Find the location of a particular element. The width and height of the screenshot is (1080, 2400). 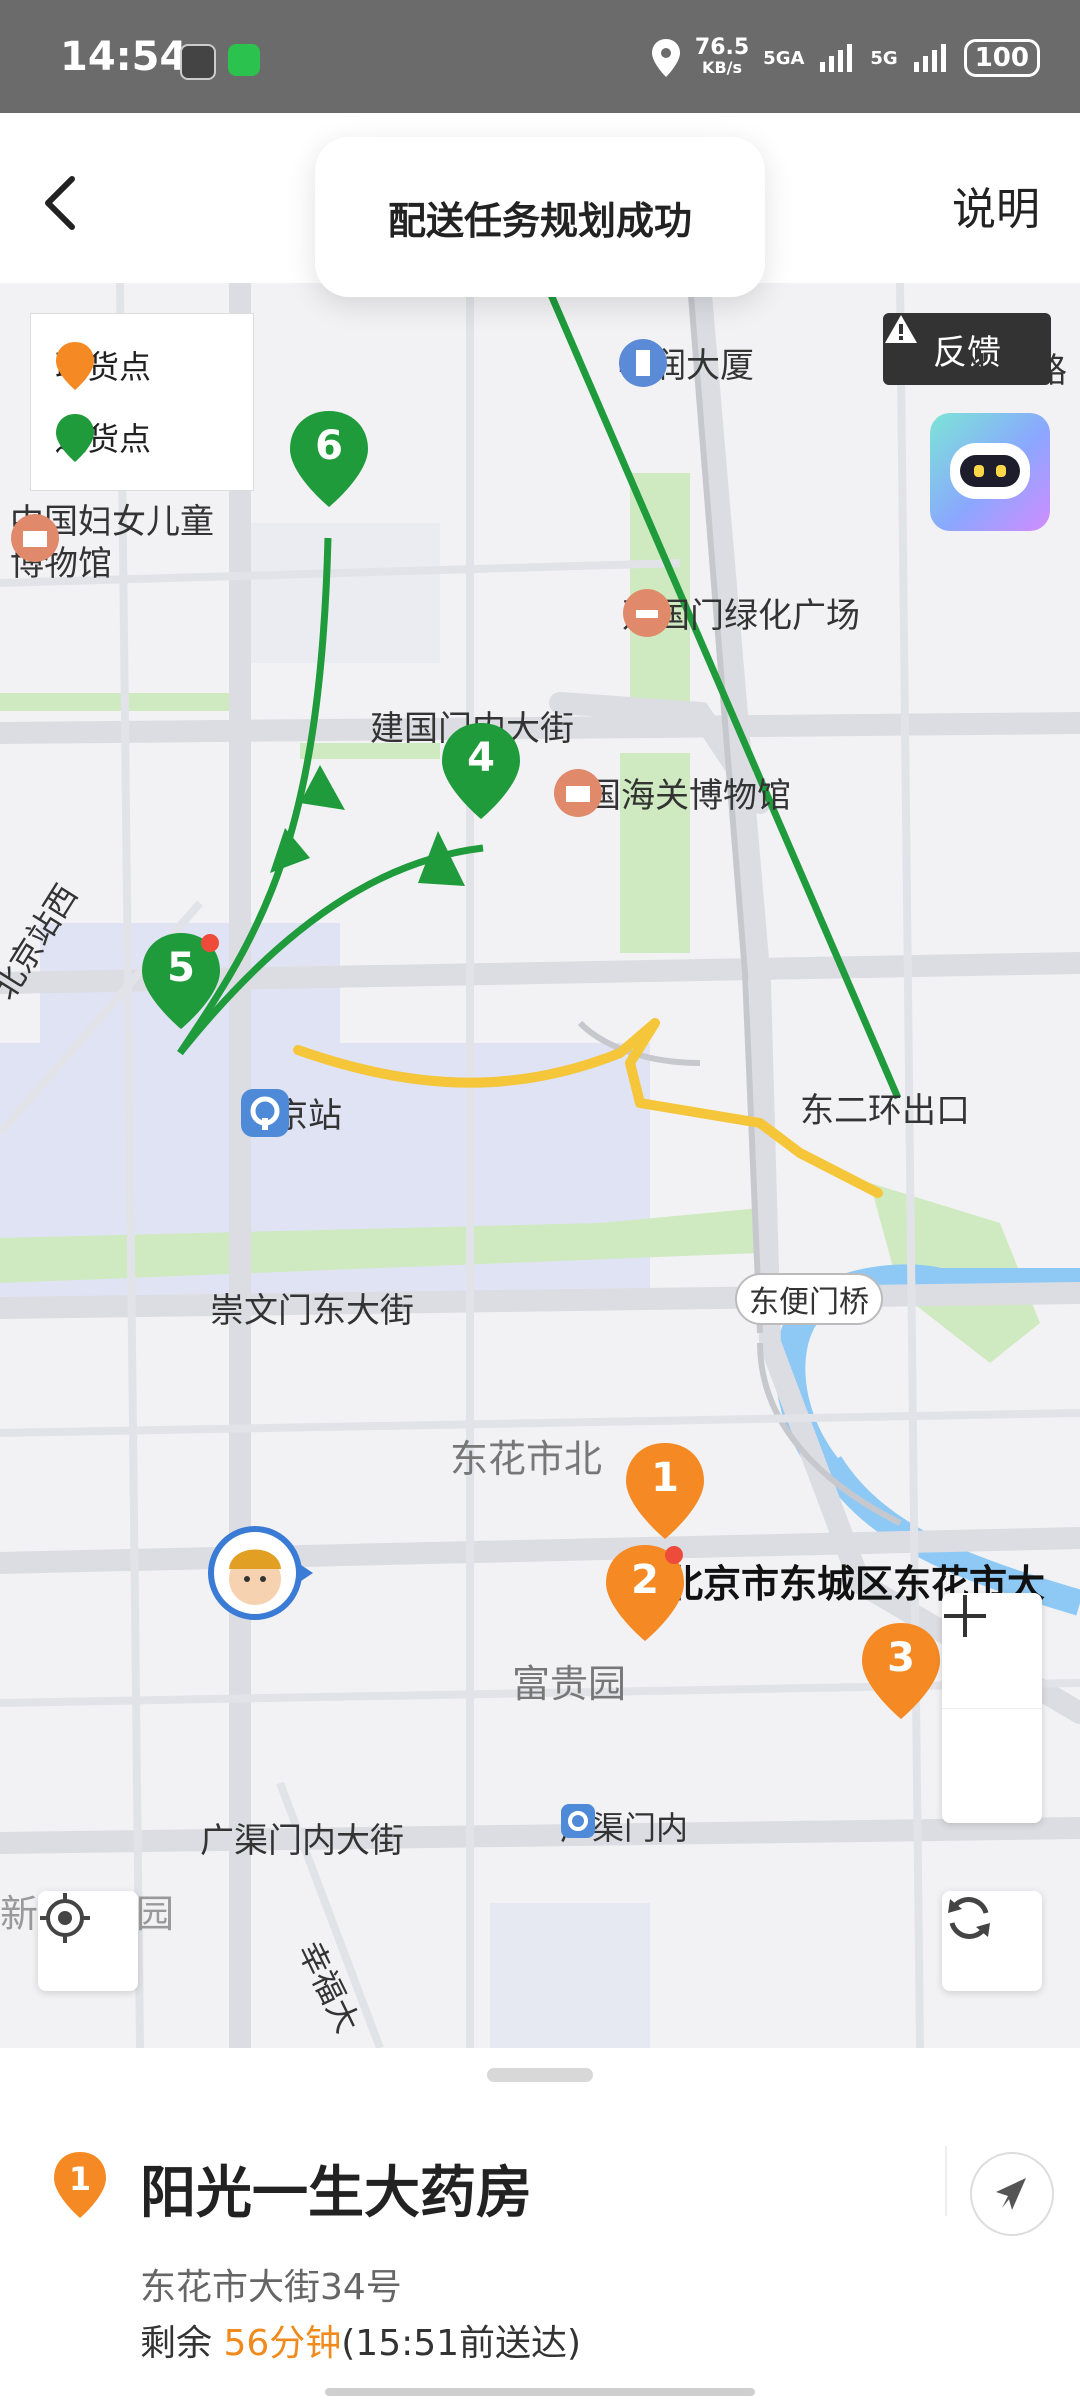

success-toast: 配送任务规划成功 is located at coordinates (540, 217).